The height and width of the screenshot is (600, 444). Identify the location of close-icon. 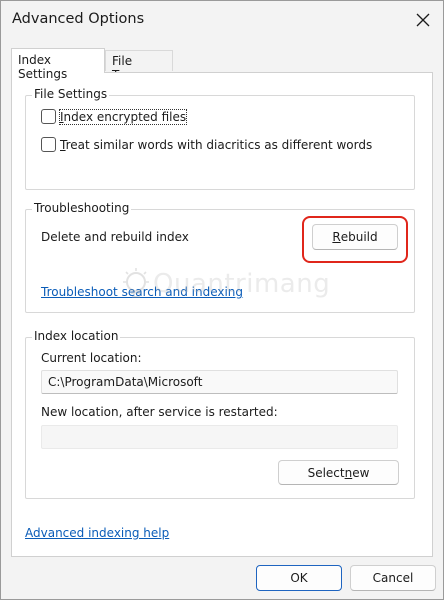
(423, 20).